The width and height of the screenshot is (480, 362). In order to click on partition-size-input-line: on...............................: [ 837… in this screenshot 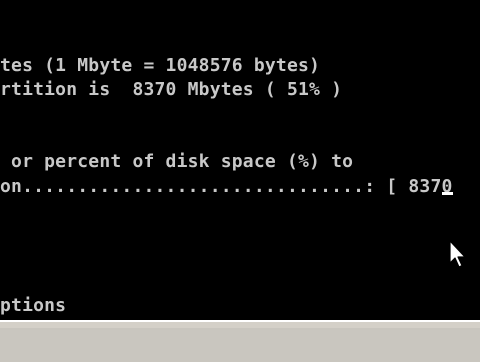, I will do `click(226, 187)`.